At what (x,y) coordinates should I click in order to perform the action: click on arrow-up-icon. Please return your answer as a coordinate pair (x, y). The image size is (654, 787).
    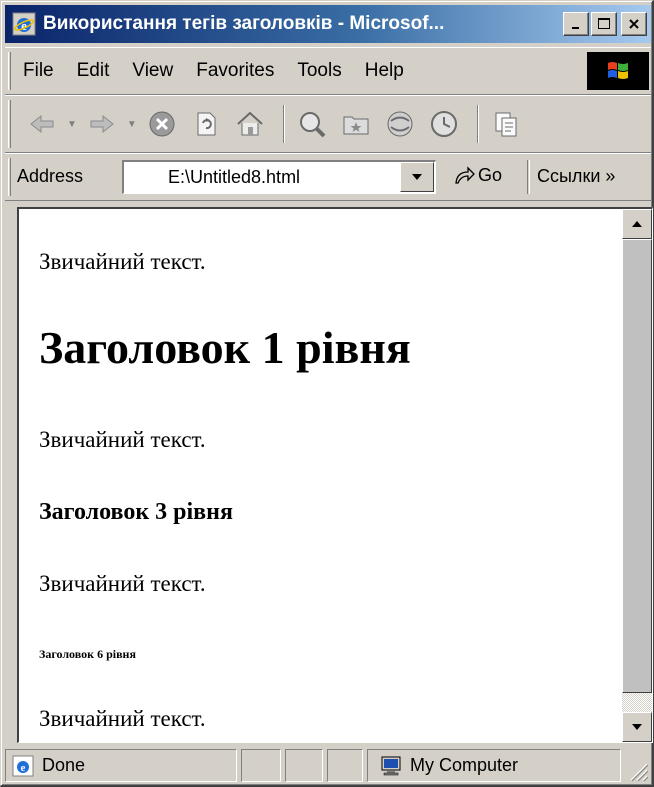
    Looking at the image, I should click on (637, 224).